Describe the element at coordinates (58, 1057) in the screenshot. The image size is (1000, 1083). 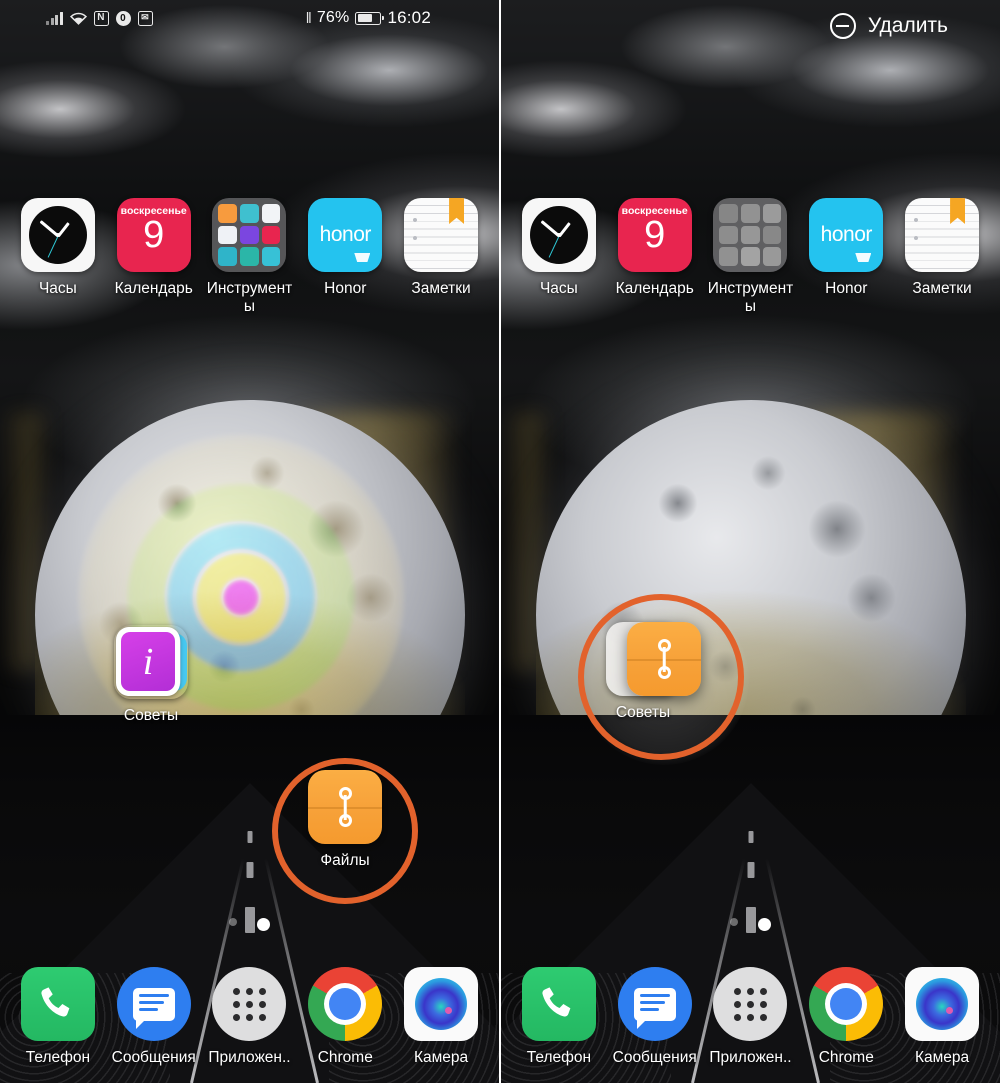
I see `app-label: Телефон` at that location.